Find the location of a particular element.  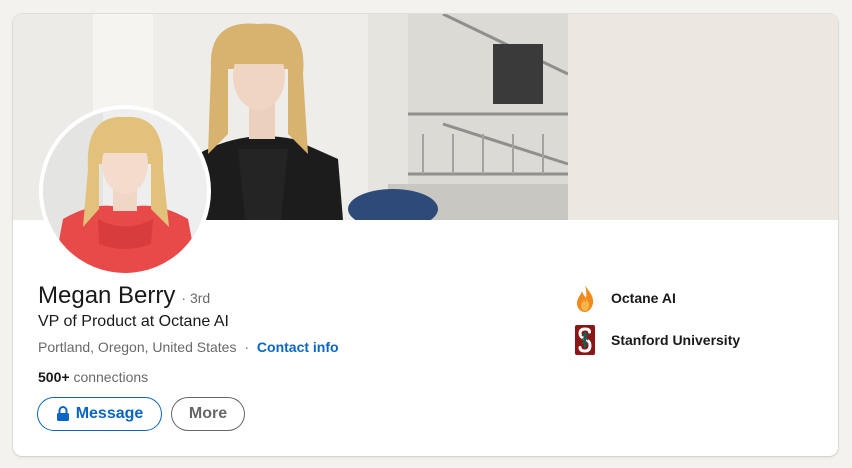

flame-logo-icon is located at coordinates (585, 298).